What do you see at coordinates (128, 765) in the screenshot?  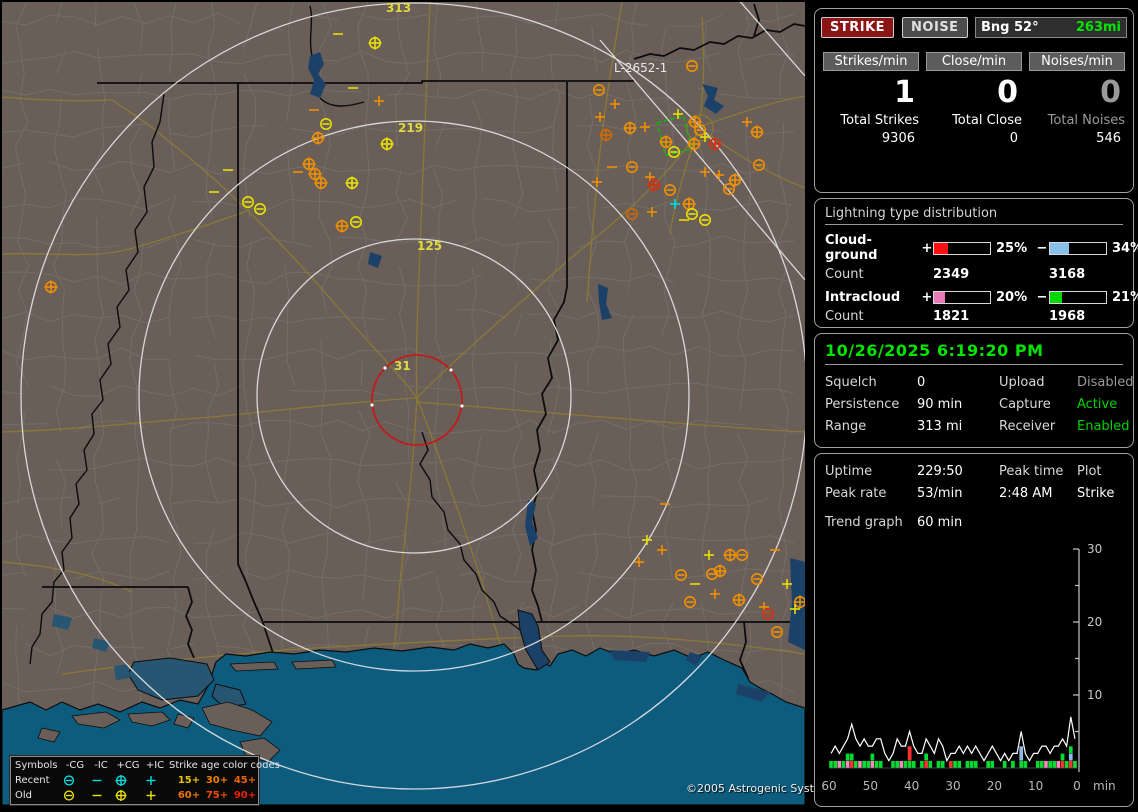 I see `legend-cg-pos-header: +CG` at bounding box center [128, 765].